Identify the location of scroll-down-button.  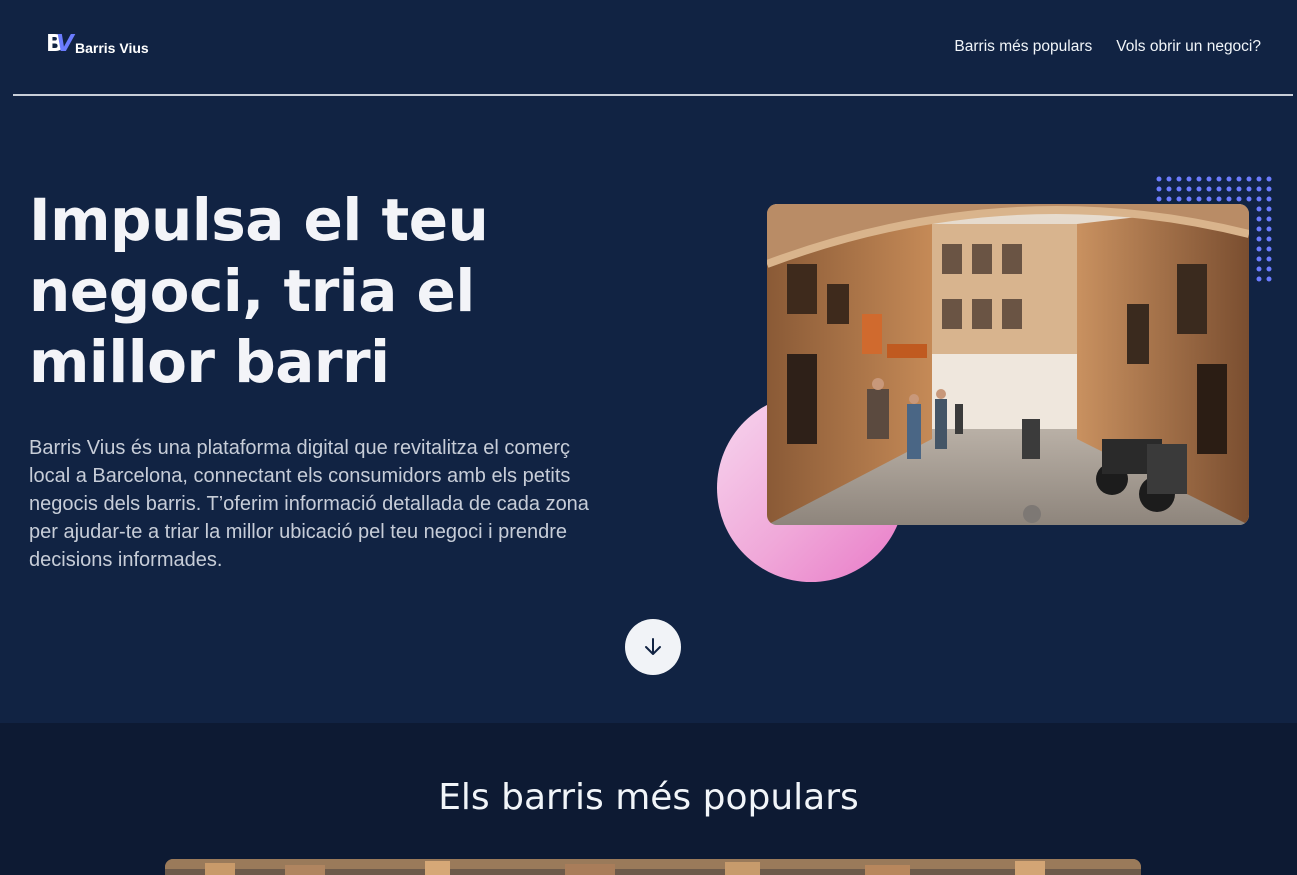
(653, 647).